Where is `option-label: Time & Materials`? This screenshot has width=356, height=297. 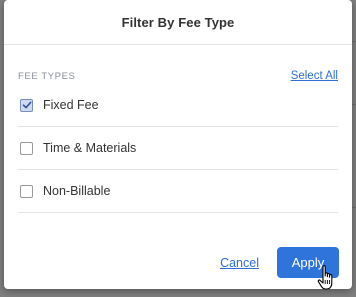
option-label: Time & Materials is located at coordinates (90, 148).